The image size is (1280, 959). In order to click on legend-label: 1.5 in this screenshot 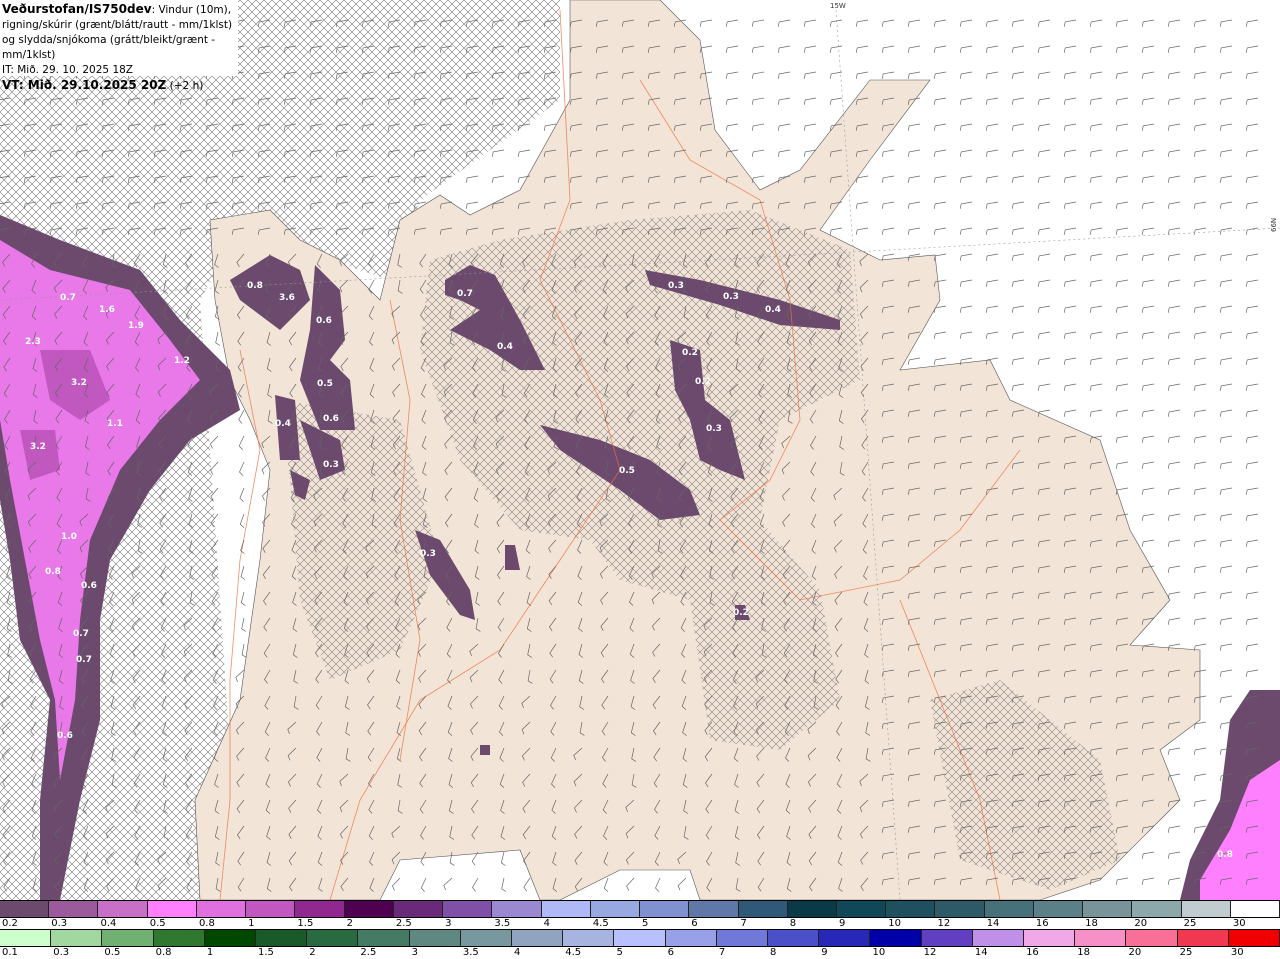, I will do `click(266, 952)`.